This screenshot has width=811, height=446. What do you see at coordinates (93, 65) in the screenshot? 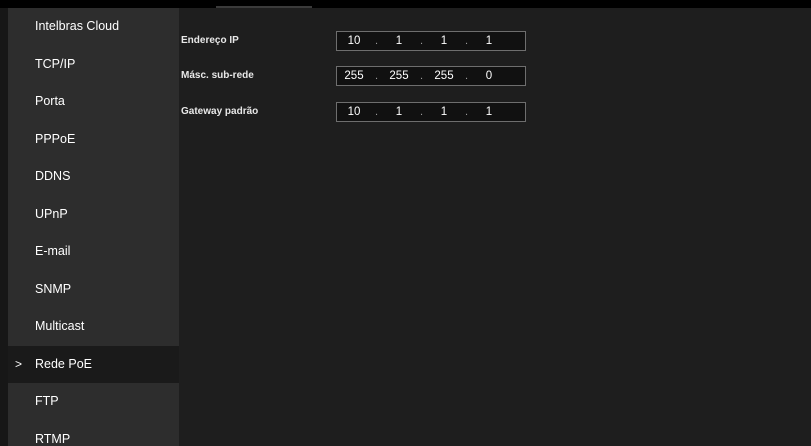
I see `sidebar-item-tcp-ip: ›TCP/IP` at bounding box center [93, 65].